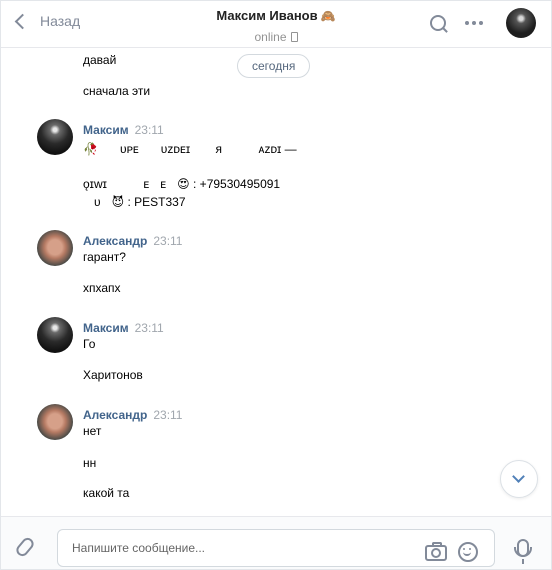 The image size is (552, 570). I want to click on message-text: какой та, so click(106, 493).